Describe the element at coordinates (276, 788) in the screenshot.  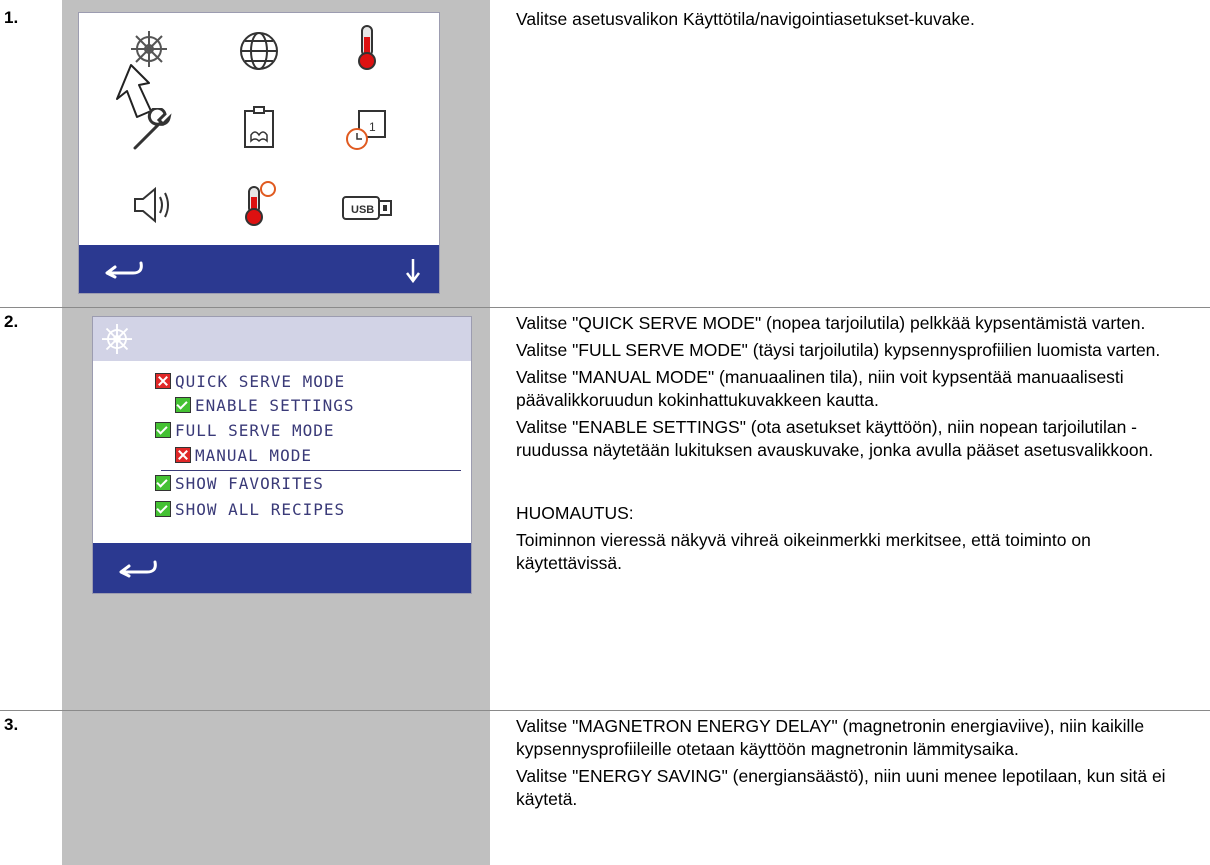
I see `step-3-image-panel` at that location.